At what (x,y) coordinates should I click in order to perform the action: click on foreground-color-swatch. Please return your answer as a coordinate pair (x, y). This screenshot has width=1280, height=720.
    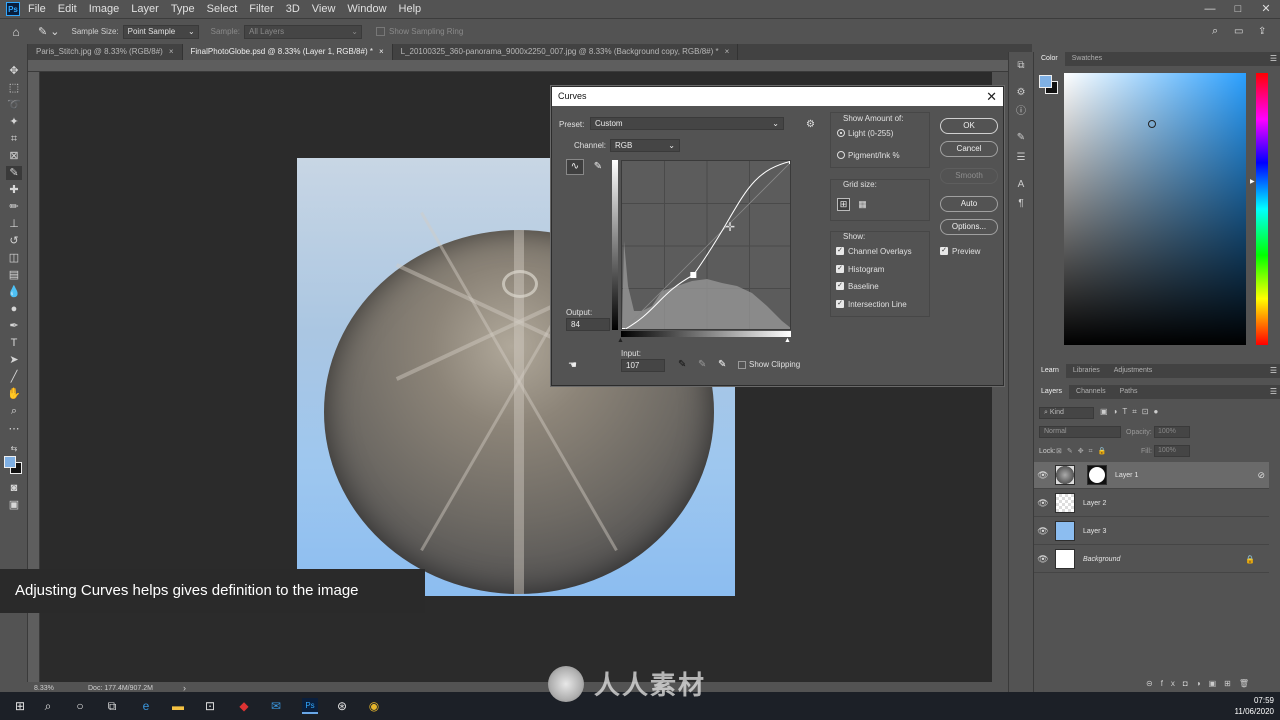
    Looking at the image, I should click on (10, 462).